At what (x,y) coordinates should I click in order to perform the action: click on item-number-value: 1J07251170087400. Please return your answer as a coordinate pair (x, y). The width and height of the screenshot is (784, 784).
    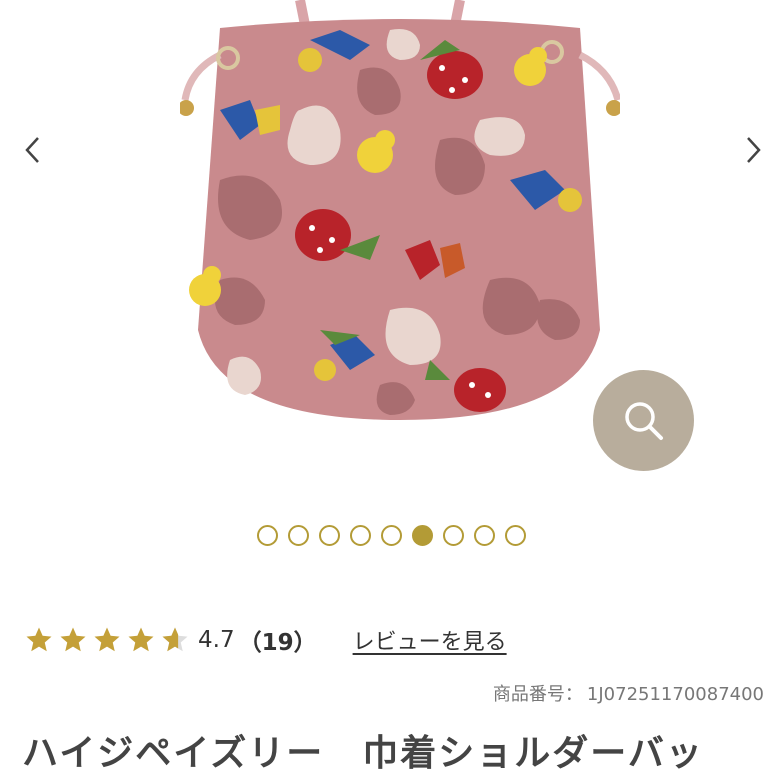
    Looking at the image, I should click on (675, 694).